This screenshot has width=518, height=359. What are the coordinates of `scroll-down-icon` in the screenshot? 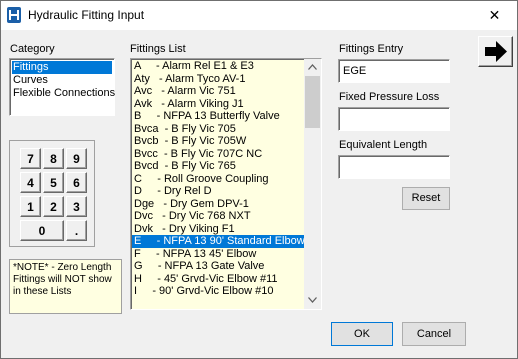 It's located at (312, 300).